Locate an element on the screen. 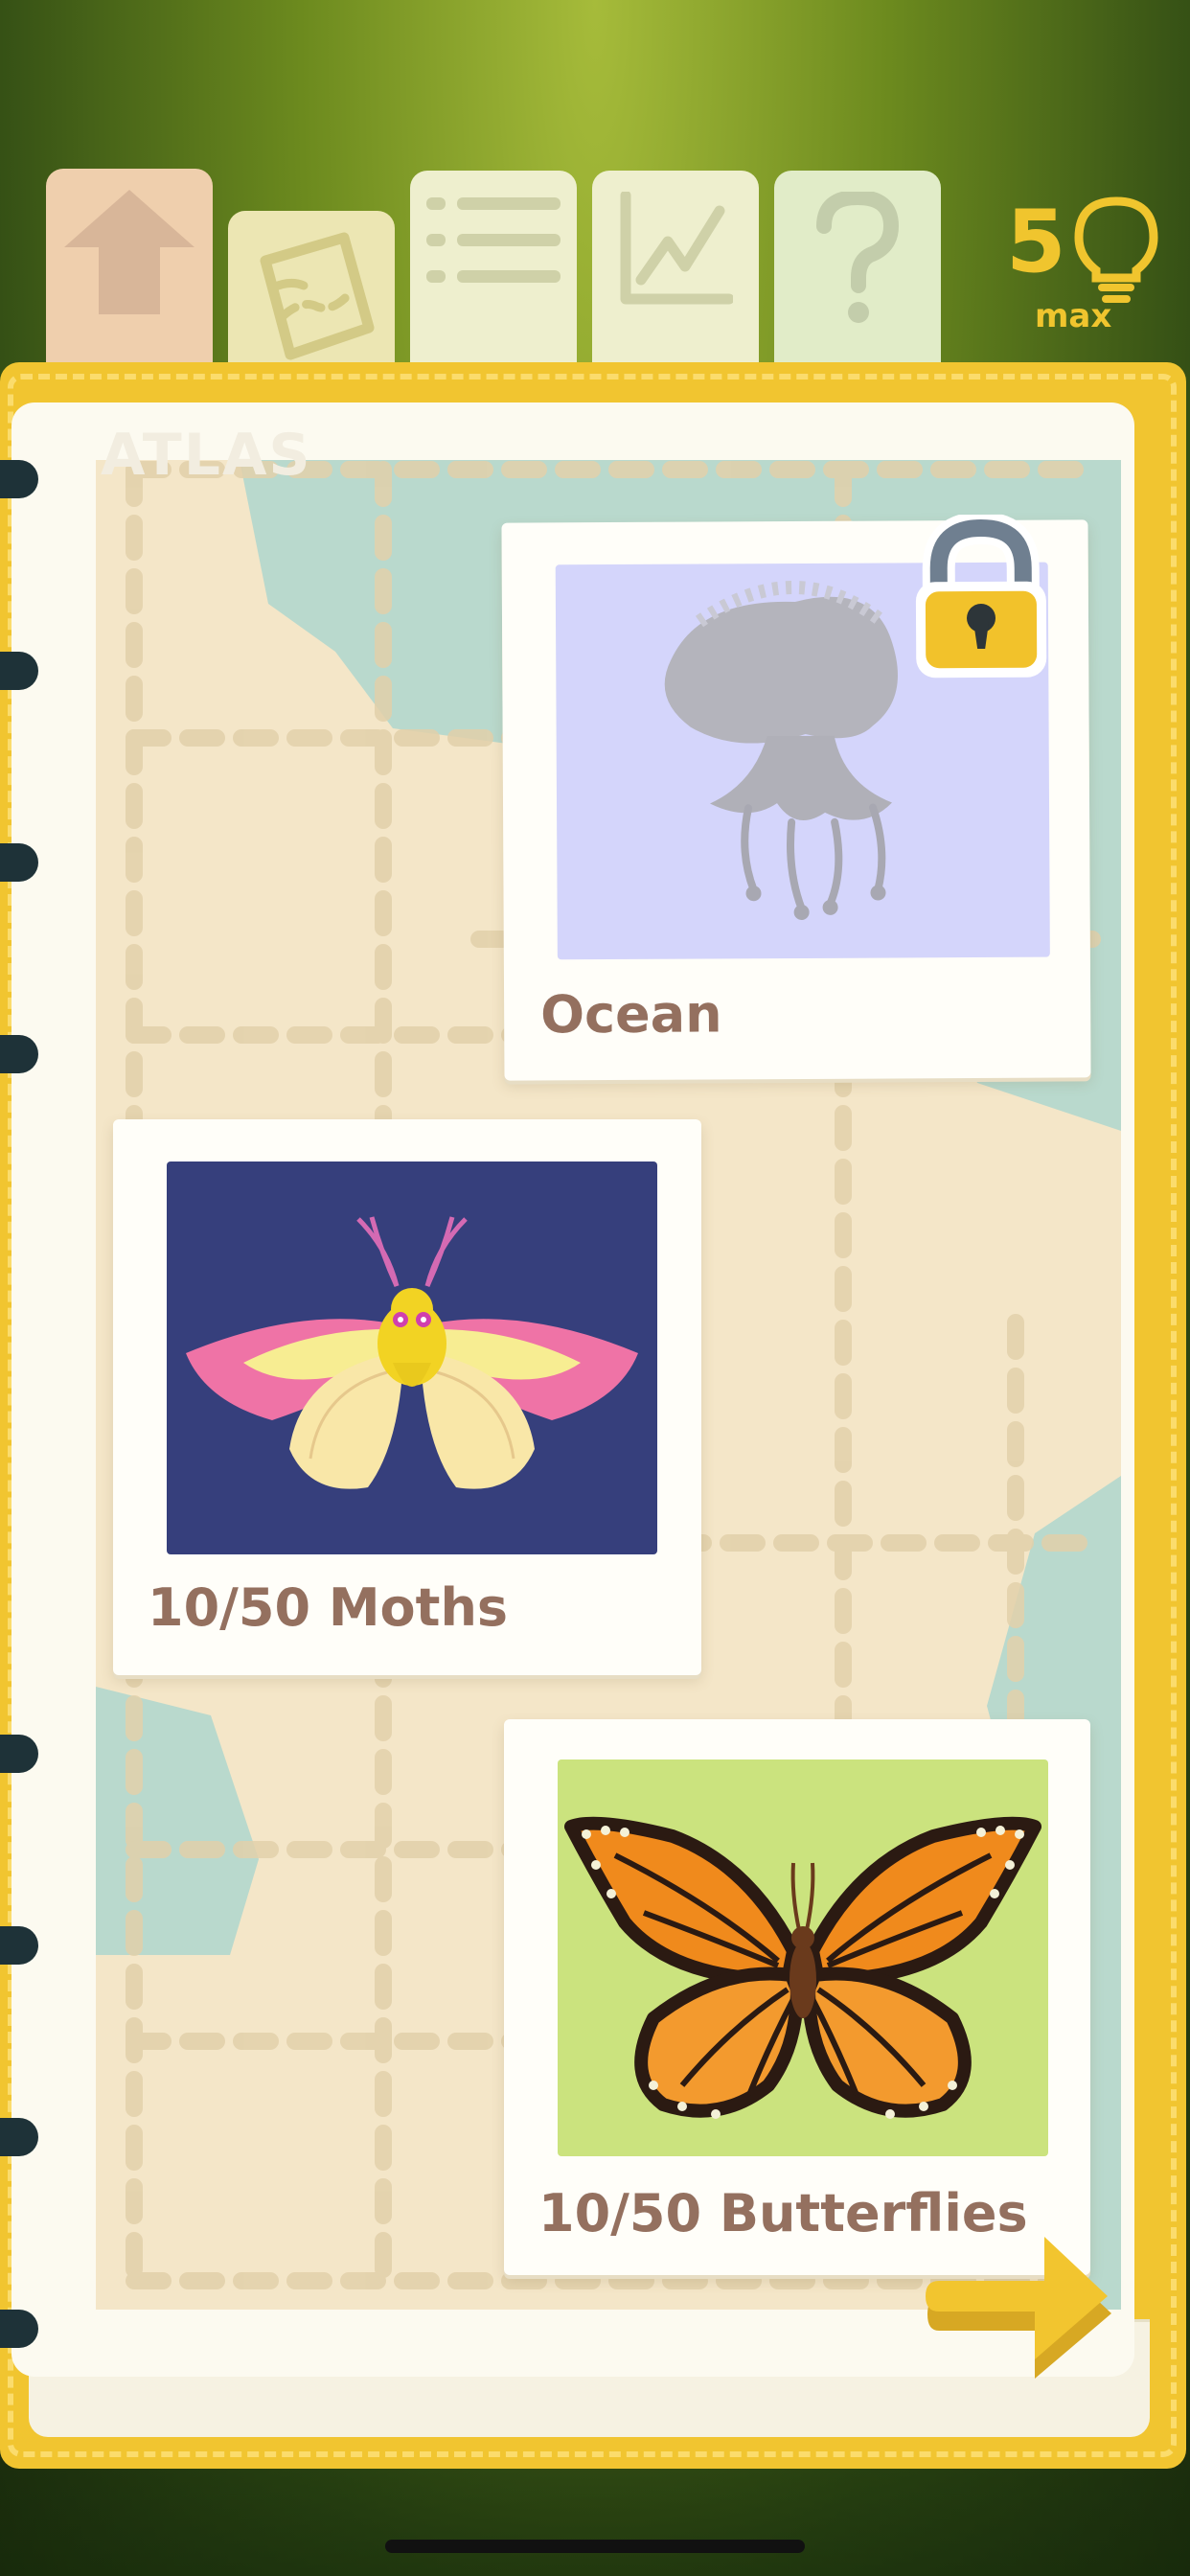 This screenshot has width=1190, height=2576. question-icon is located at coordinates (858, 257).